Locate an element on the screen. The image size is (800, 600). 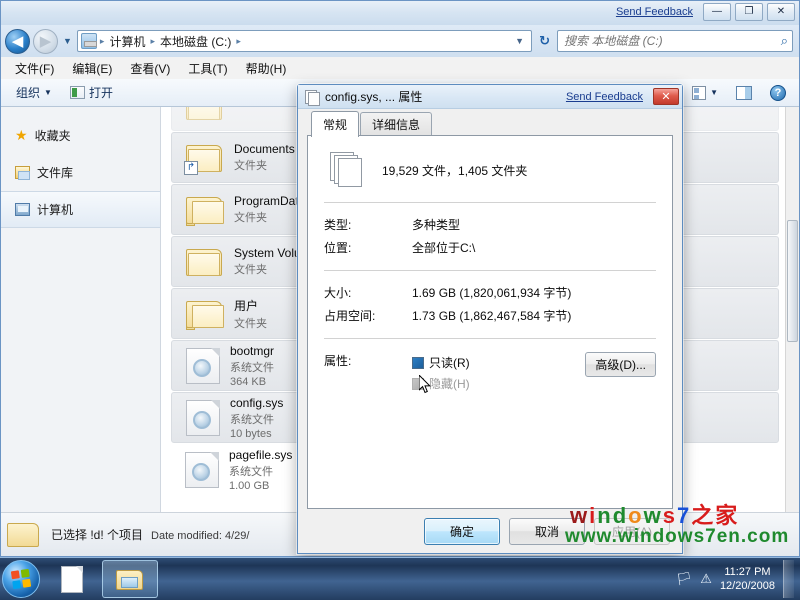
close-icon: ✕ is located at coordinates (781, 11).